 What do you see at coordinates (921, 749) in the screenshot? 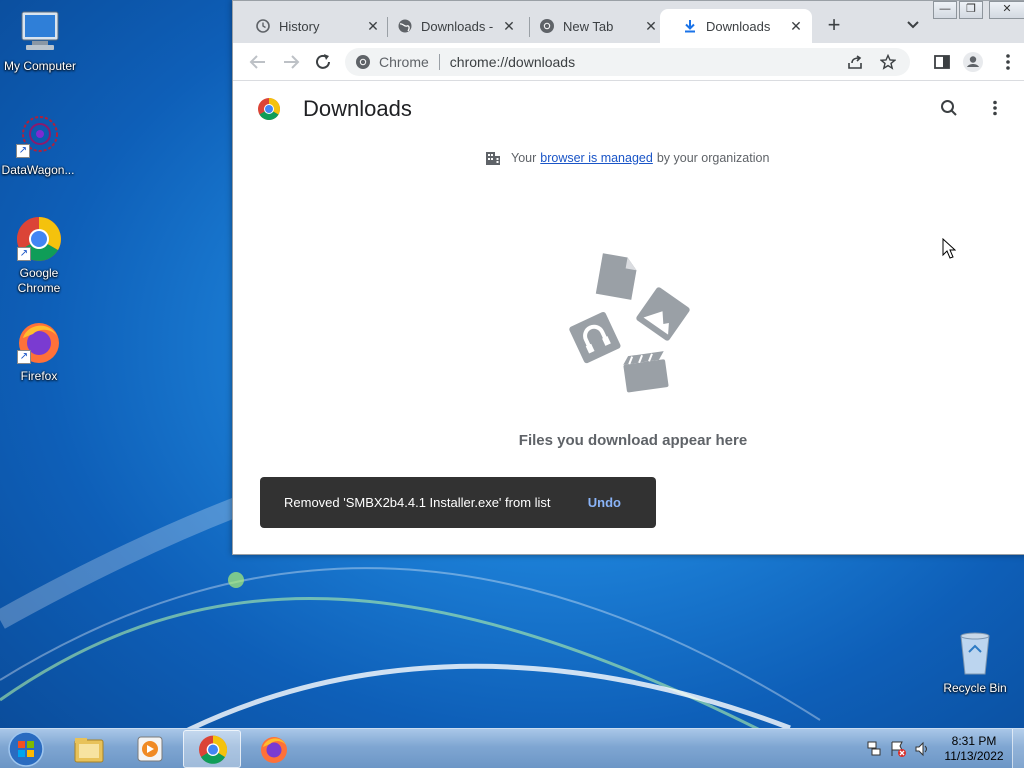
I see `volume-icon` at bounding box center [921, 749].